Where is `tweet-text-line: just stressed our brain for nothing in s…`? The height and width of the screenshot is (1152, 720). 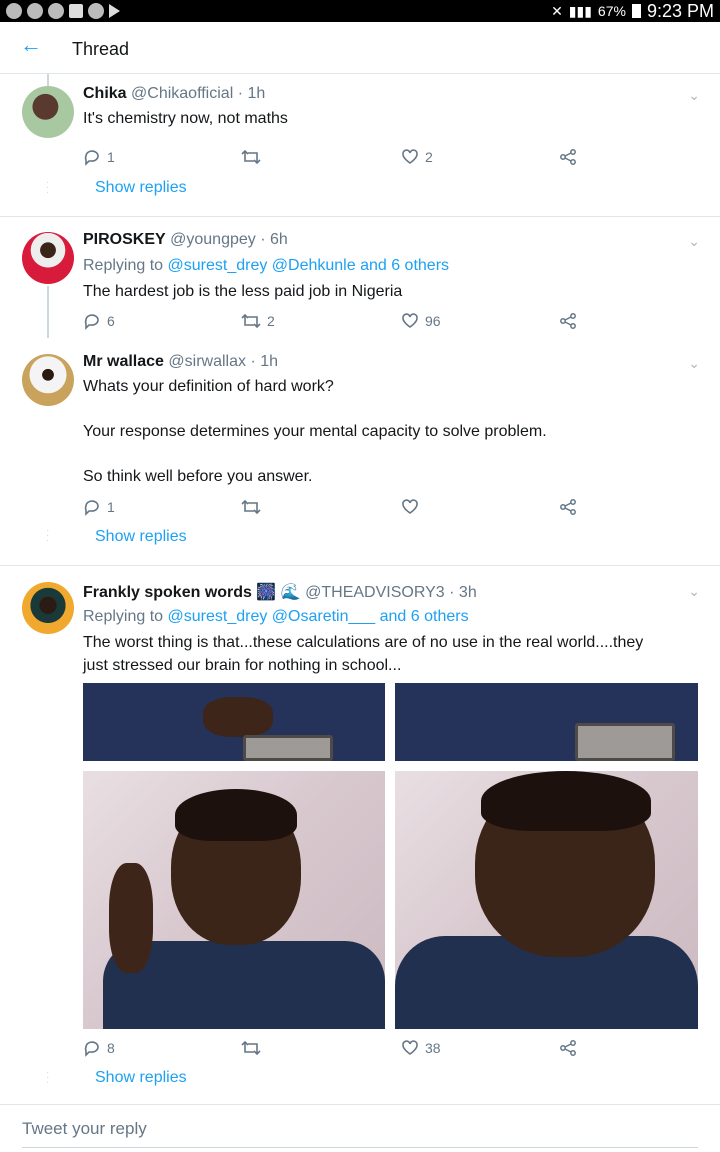 tweet-text-line: just stressed our brain for nothing in s… is located at coordinates (242, 665).